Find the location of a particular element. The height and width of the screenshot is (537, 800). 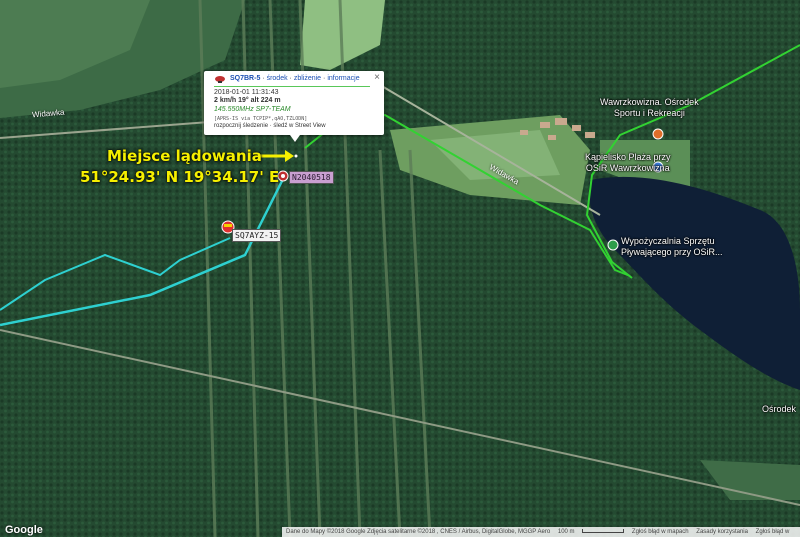

terms-link: Zasady korzystania is located at coordinates (722, 532).